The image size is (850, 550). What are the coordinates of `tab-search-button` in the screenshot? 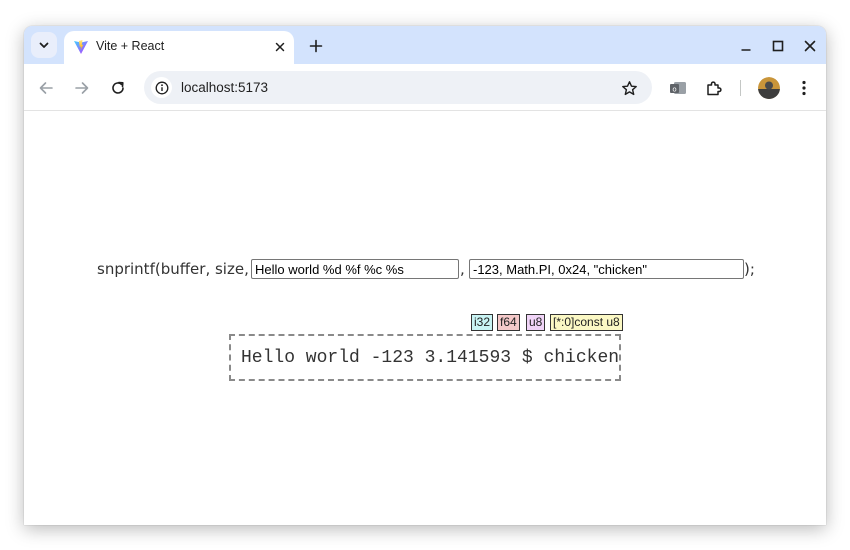 It's located at (44, 45).